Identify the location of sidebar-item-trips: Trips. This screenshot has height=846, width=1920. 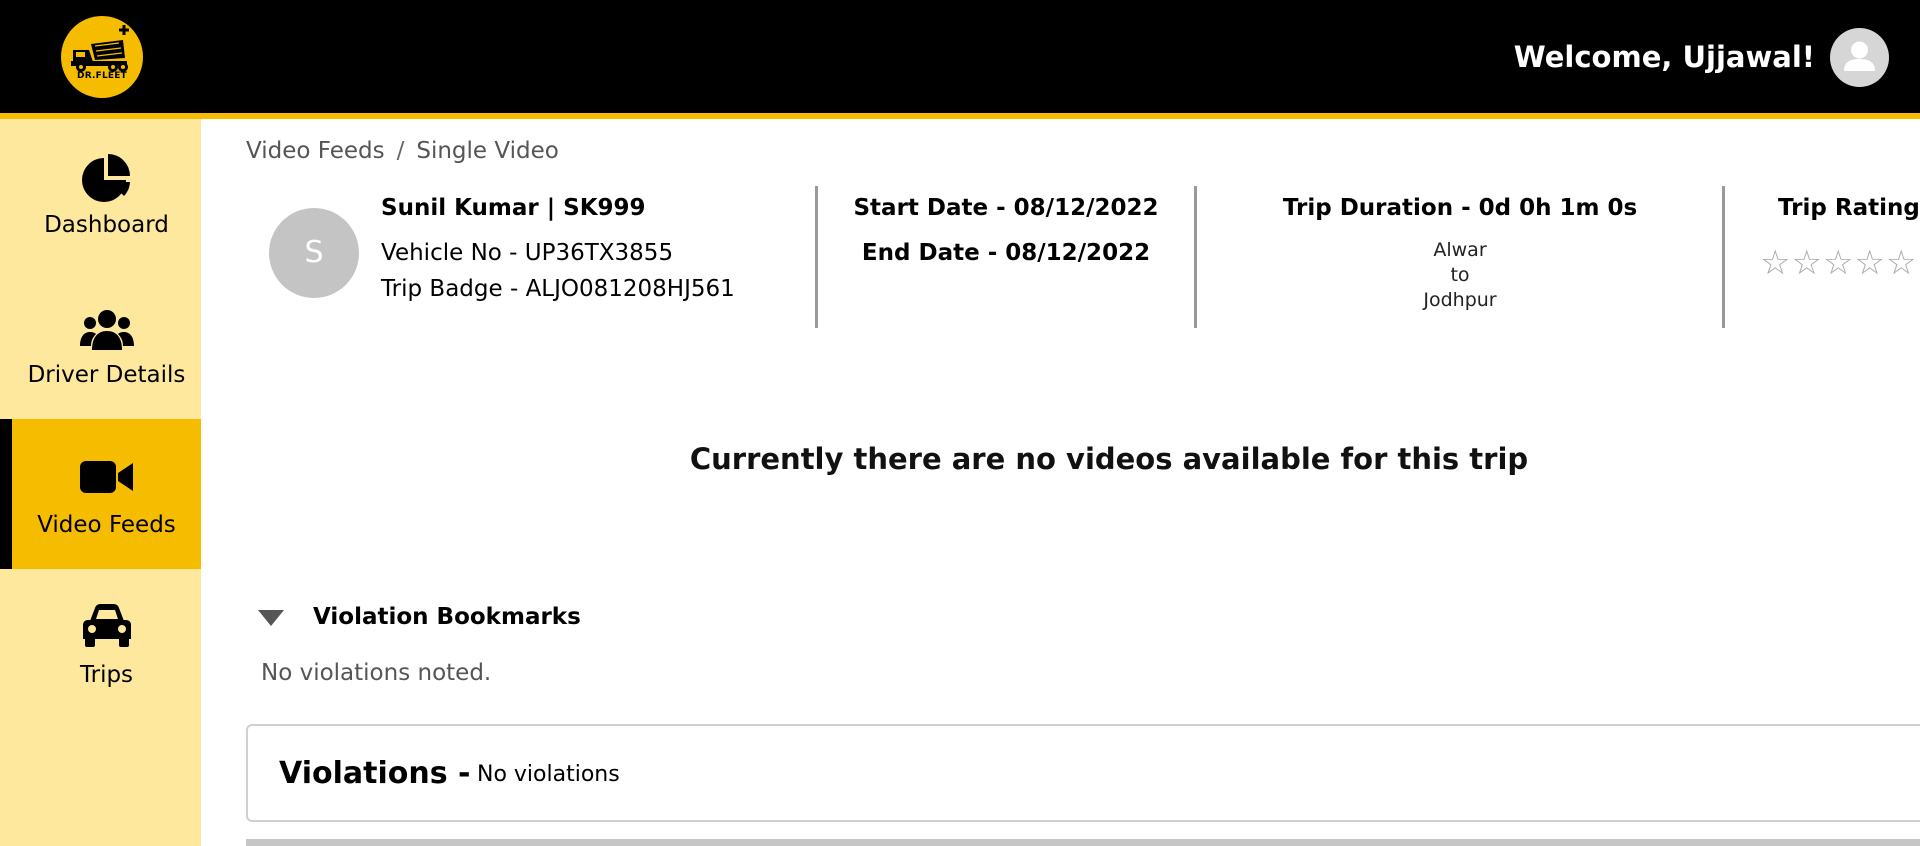
(100, 644).